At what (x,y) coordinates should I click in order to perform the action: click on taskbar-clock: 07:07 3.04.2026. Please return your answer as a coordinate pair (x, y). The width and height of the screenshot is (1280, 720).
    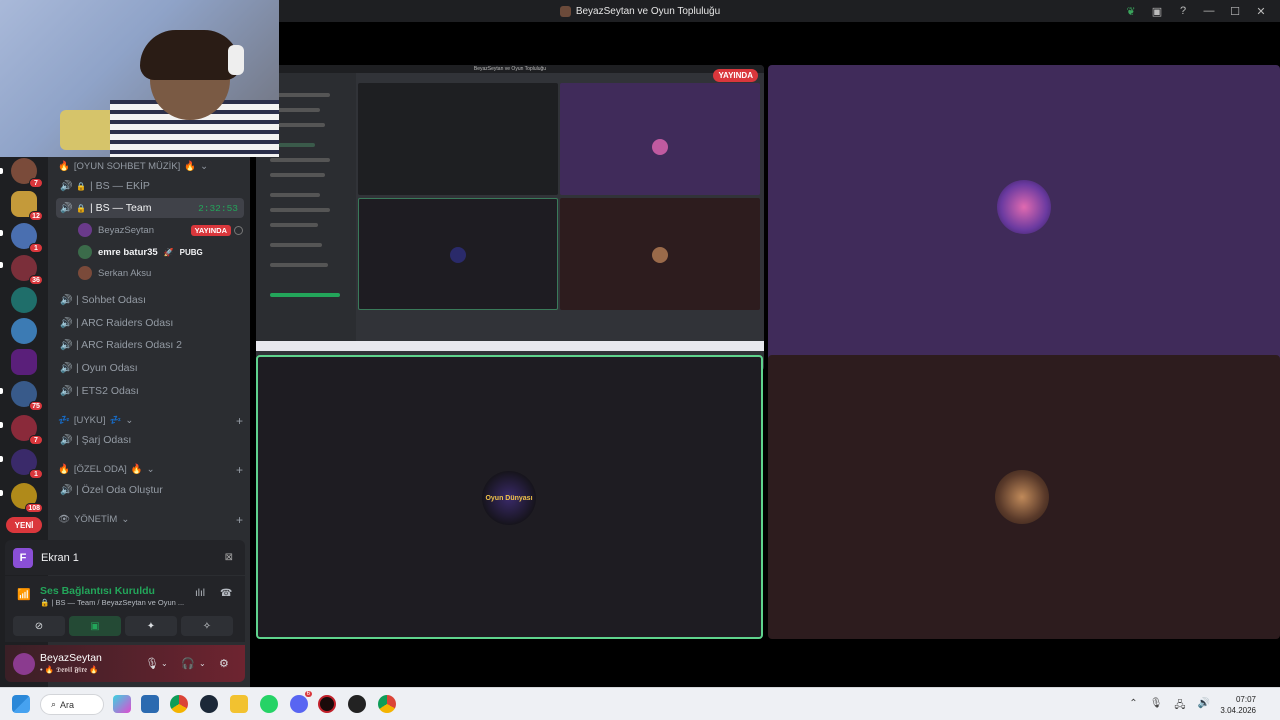
    Looking at the image, I should click on (1238, 705).